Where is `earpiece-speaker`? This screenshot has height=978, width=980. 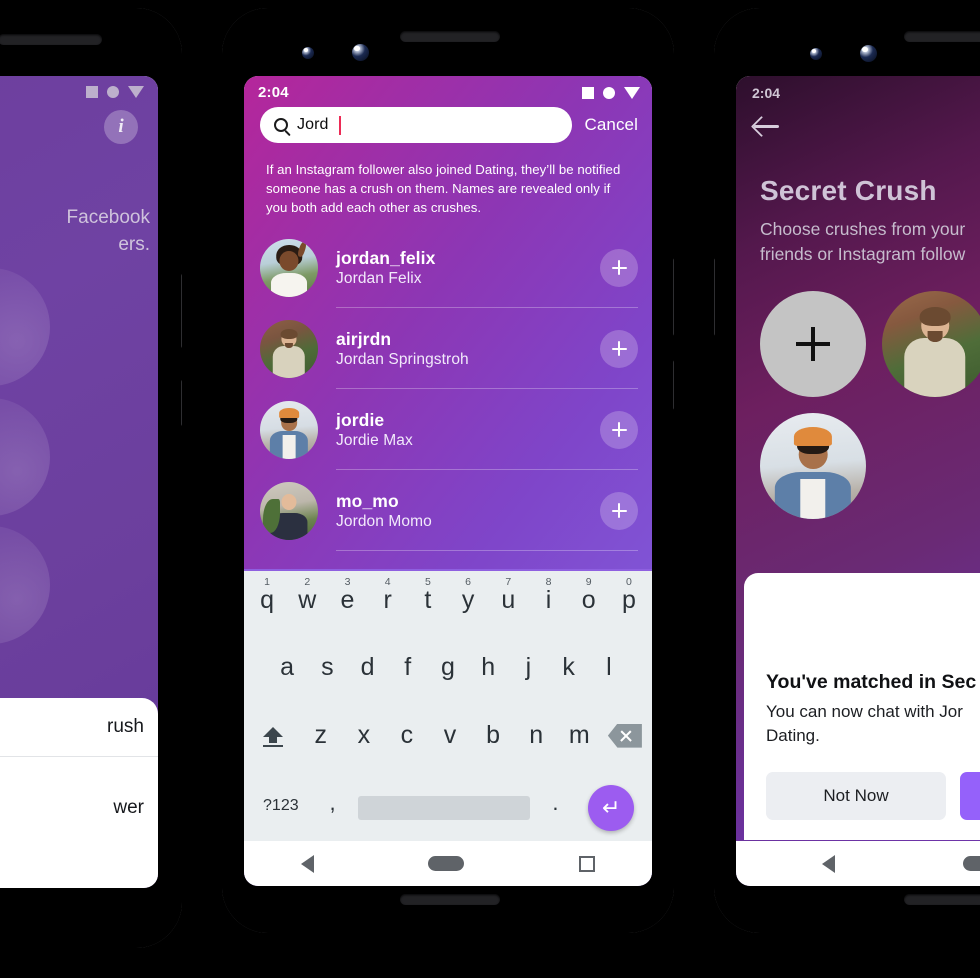 earpiece-speaker is located at coordinates (51, 39).